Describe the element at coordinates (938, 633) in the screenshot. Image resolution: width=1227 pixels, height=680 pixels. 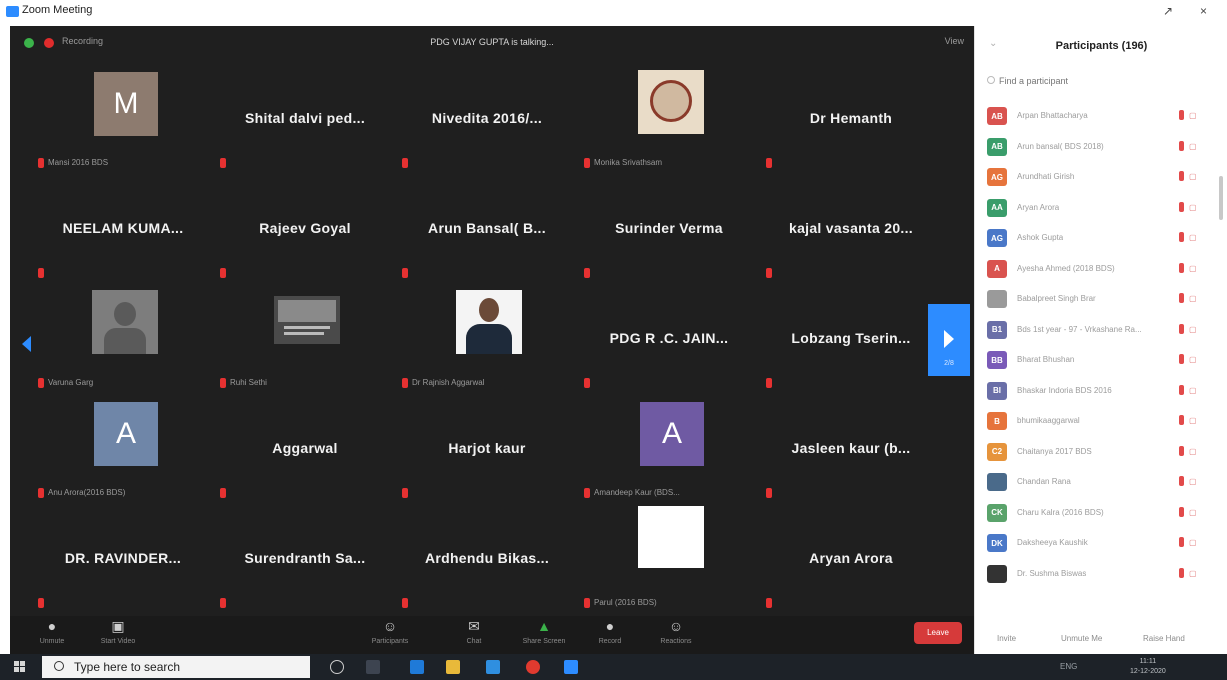
I see `leave-button: Leave` at that location.